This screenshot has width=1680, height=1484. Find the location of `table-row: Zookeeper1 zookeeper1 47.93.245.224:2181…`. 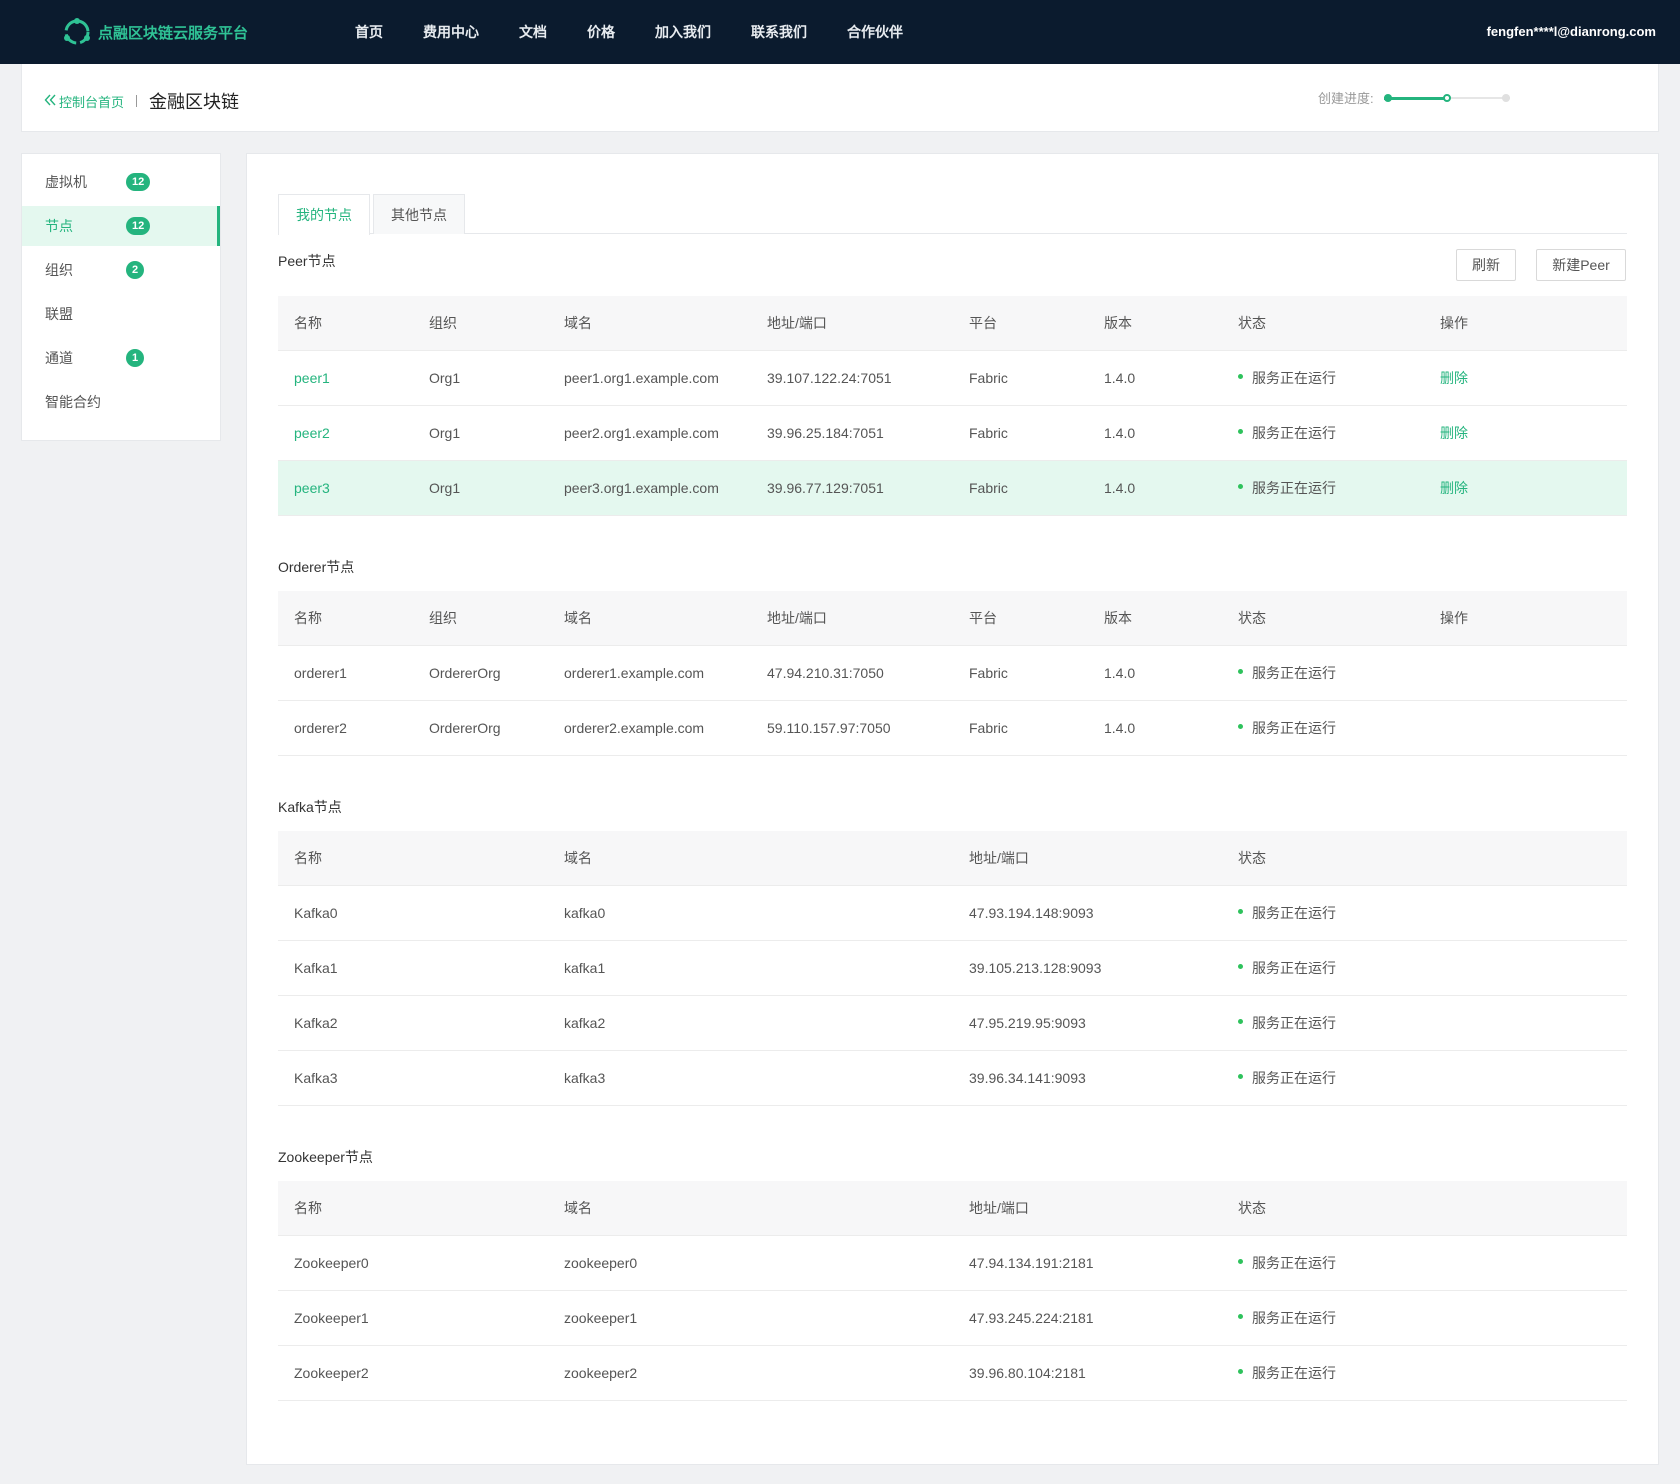

table-row: Zookeeper1 zookeeper1 47.93.245.224:2181… is located at coordinates (952, 1318).